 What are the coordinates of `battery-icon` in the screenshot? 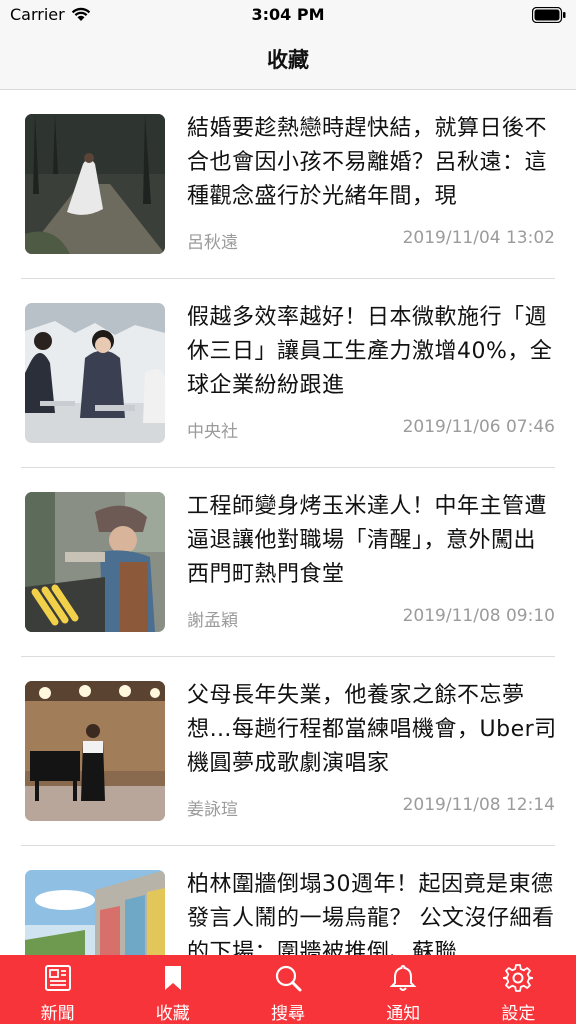 It's located at (549, 15).